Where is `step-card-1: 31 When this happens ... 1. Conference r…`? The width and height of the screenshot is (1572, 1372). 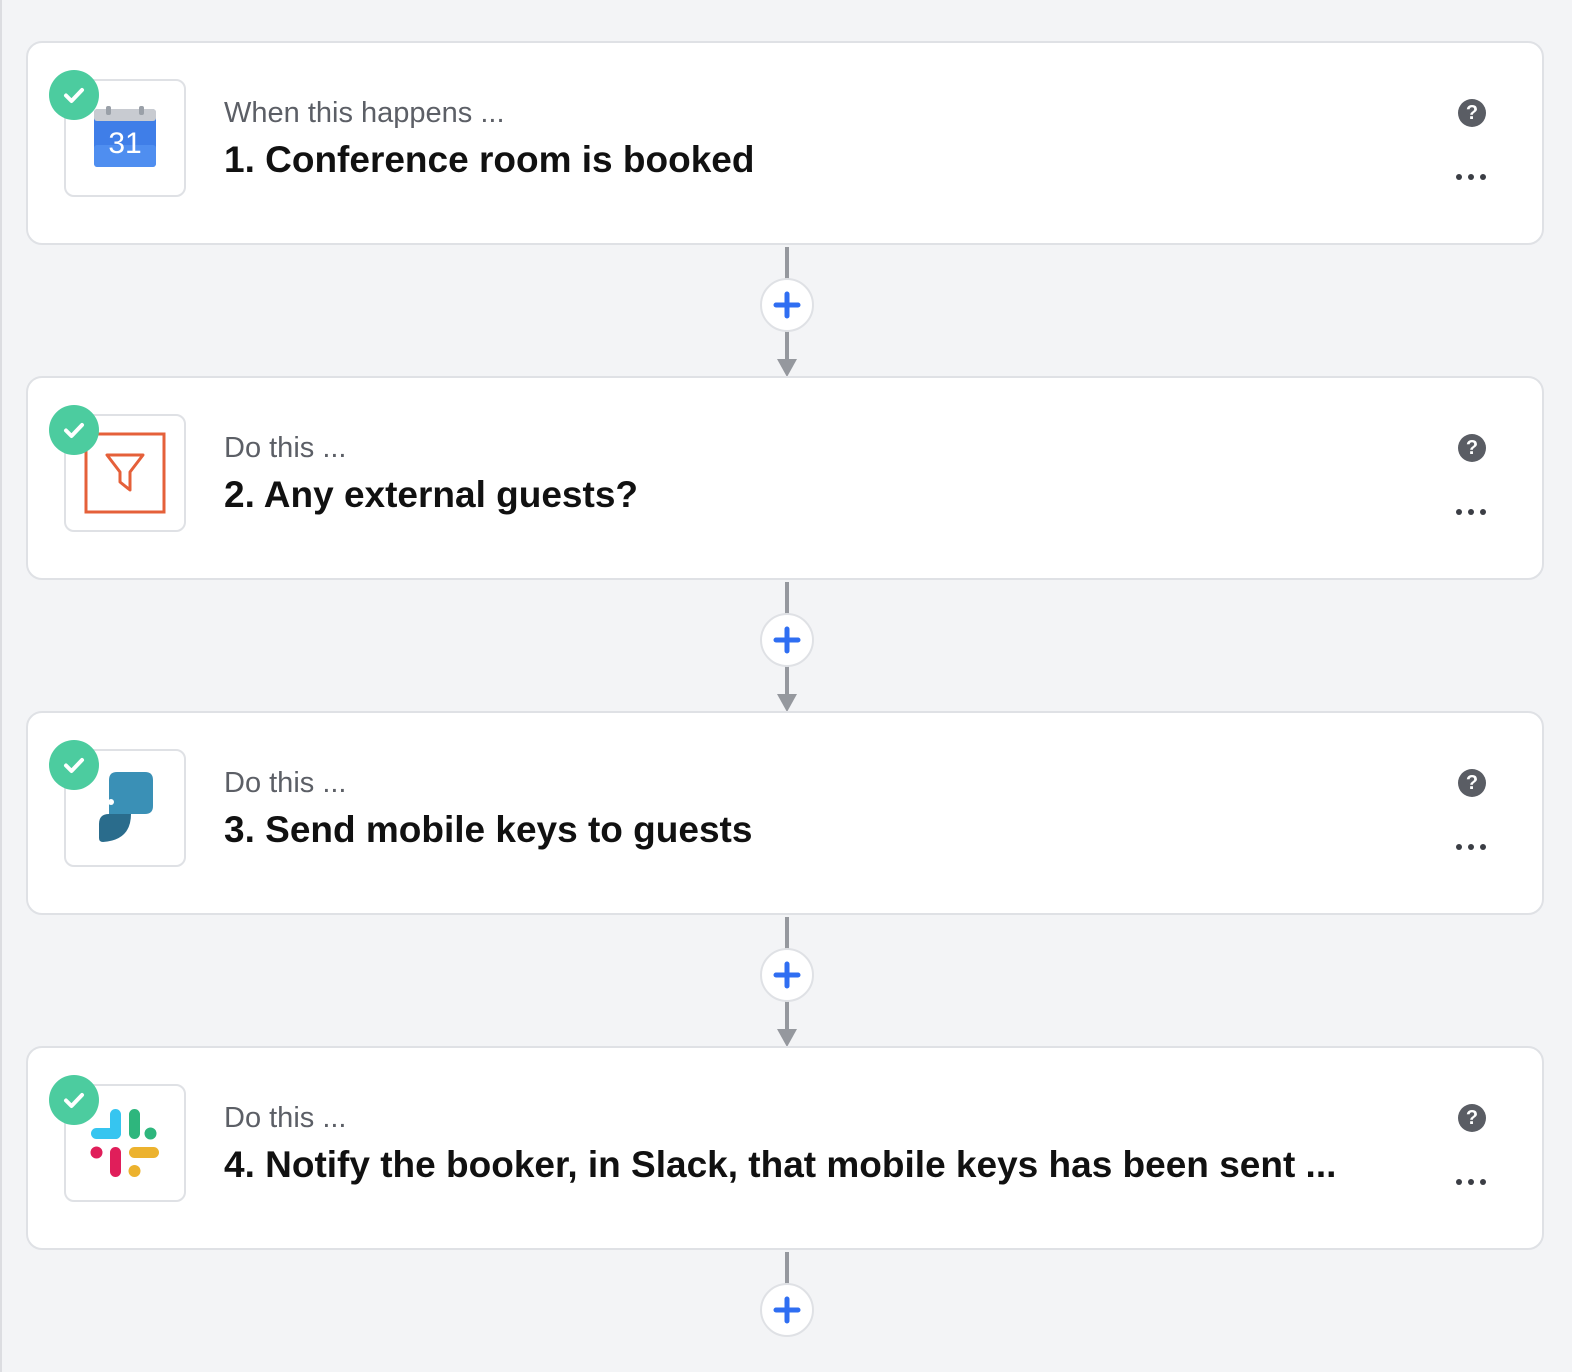 step-card-1: 31 When this happens ... 1. Conference r… is located at coordinates (785, 143).